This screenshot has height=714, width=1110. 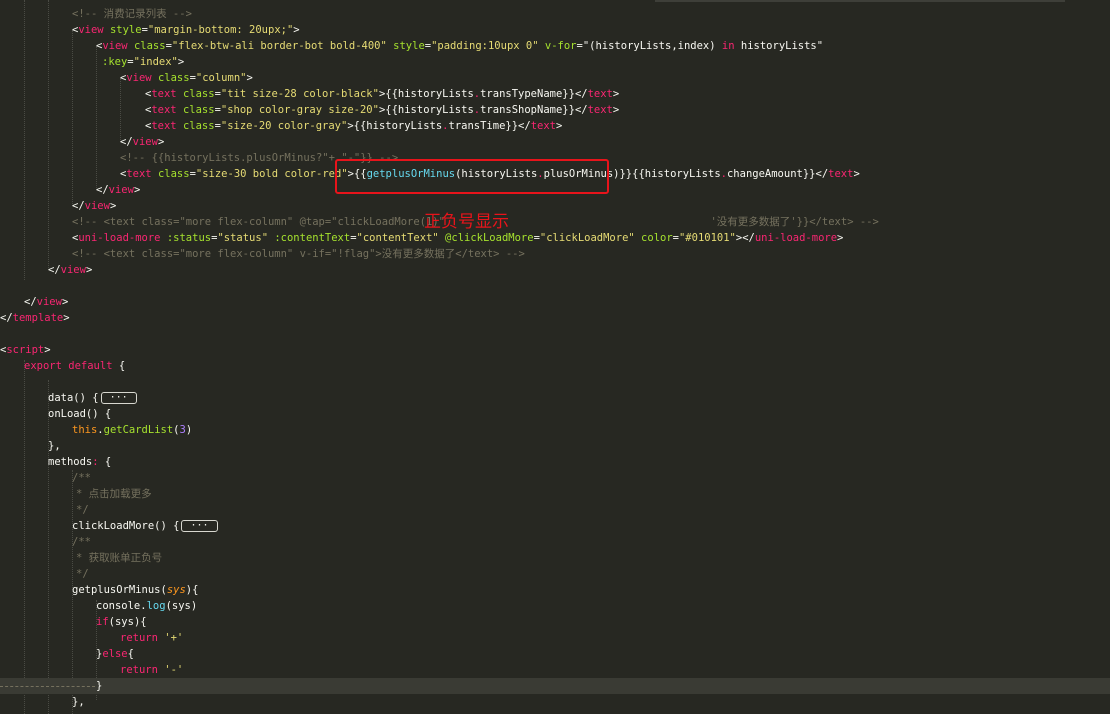 What do you see at coordinates (745, 238) in the screenshot?
I see `code-token: ></` at bounding box center [745, 238].